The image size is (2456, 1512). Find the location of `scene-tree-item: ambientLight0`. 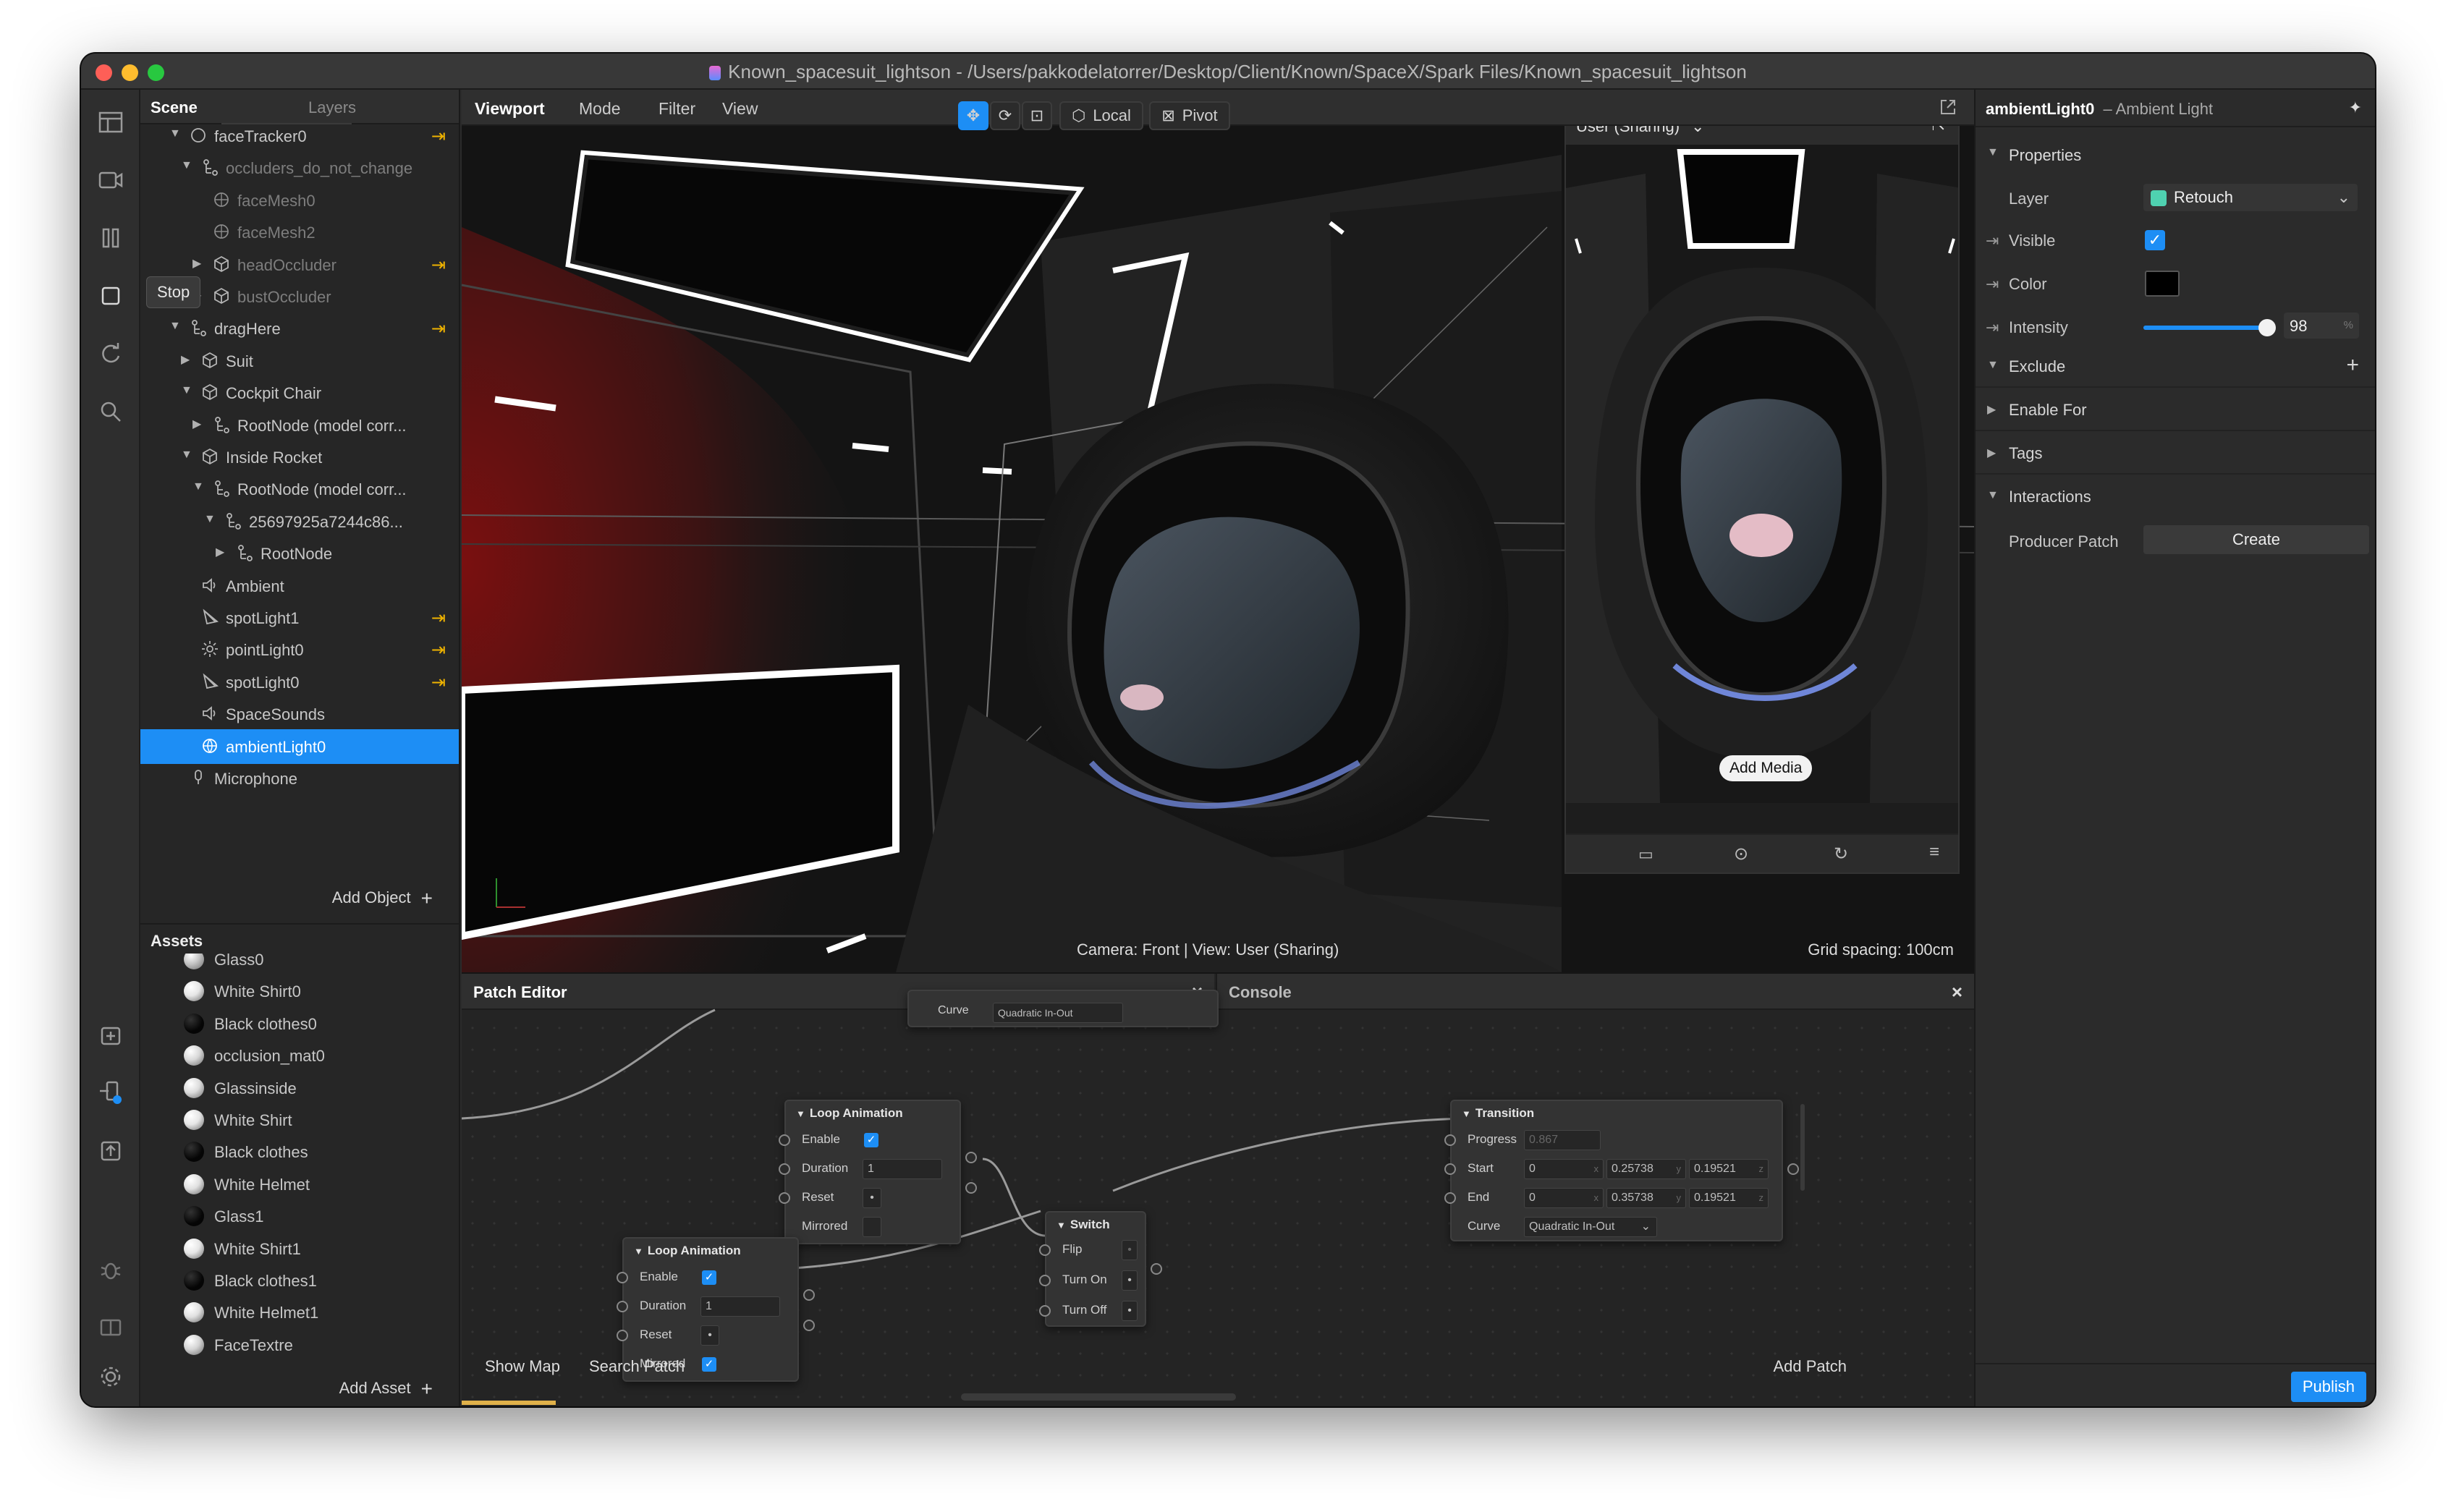

scene-tree-item: ambientLight0 is located at coordinates (299, 746).